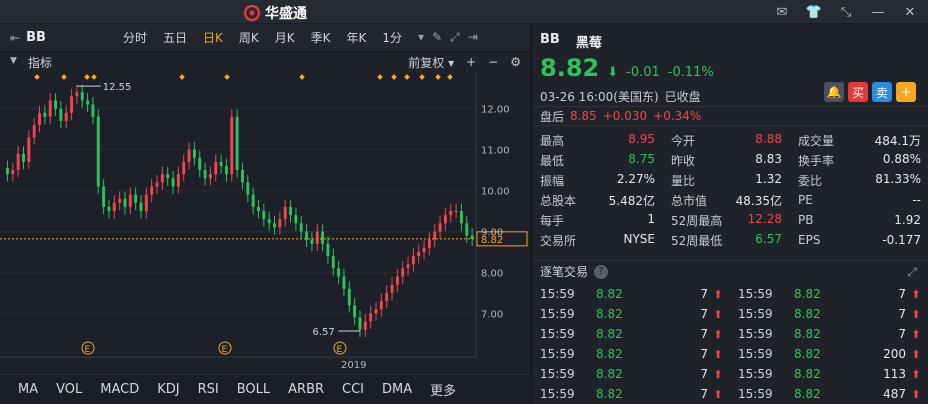 The image size is (928, 404). I want to click on sell-button: 卖, so click(882, 92).